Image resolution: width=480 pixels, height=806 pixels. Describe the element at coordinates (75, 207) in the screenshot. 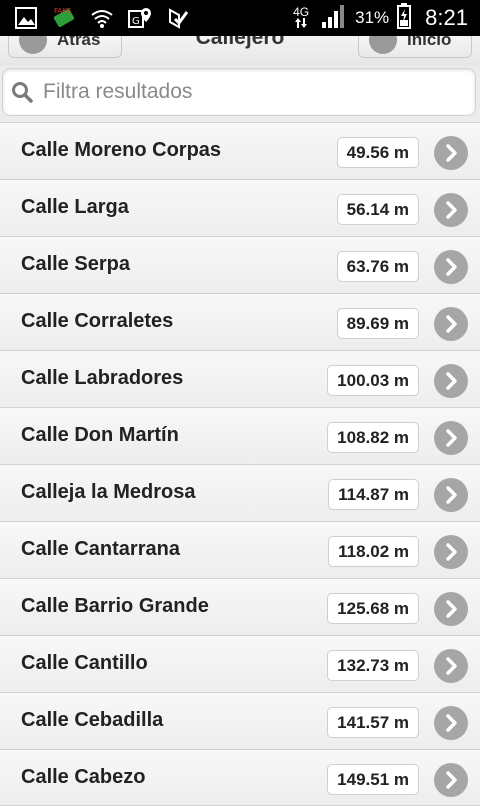

I see `street-name: Calle Larga` at that location.